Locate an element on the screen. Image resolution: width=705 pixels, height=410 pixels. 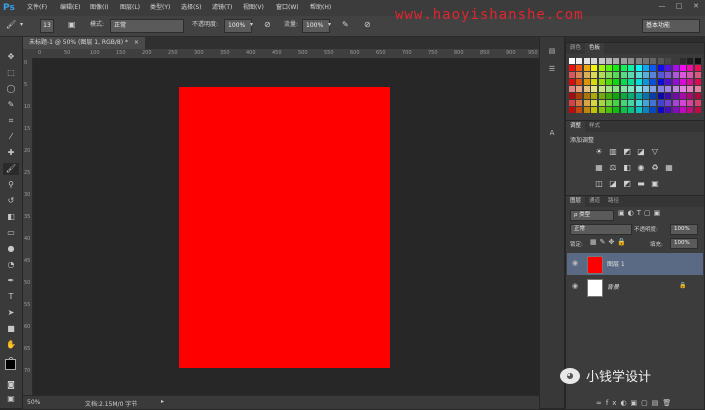
brush-tool-icon: 🖌 is located at coordinates (11, 25).